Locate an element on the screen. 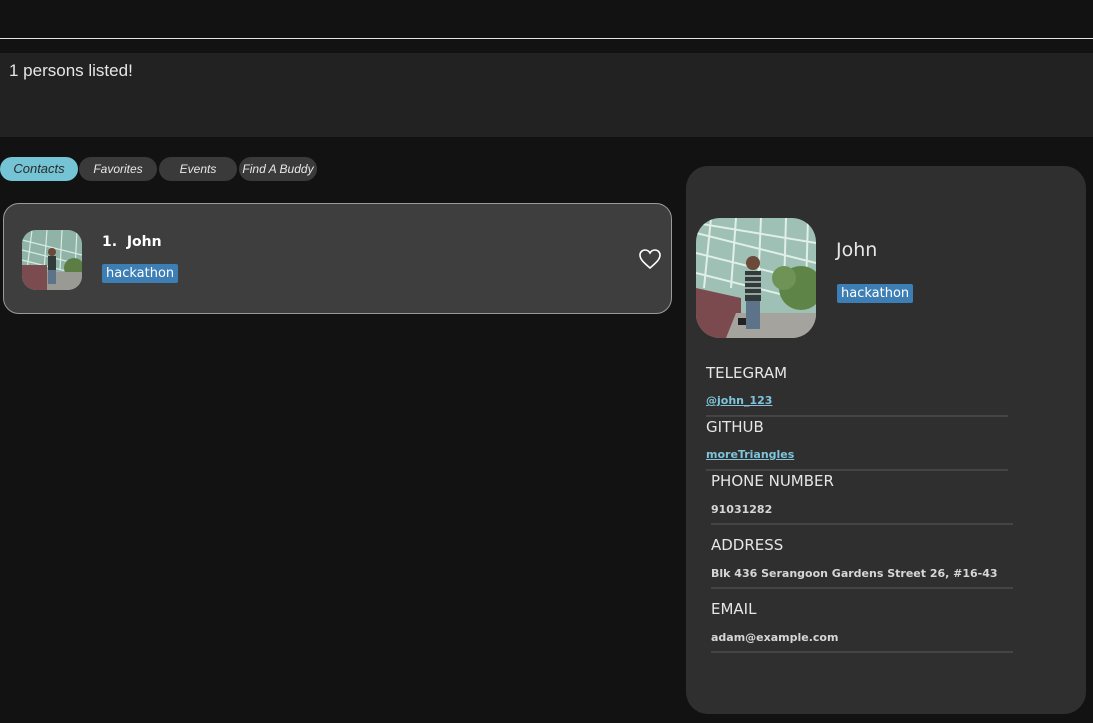  result-message: 1 persons listed! is located at coordinates (71, 70).